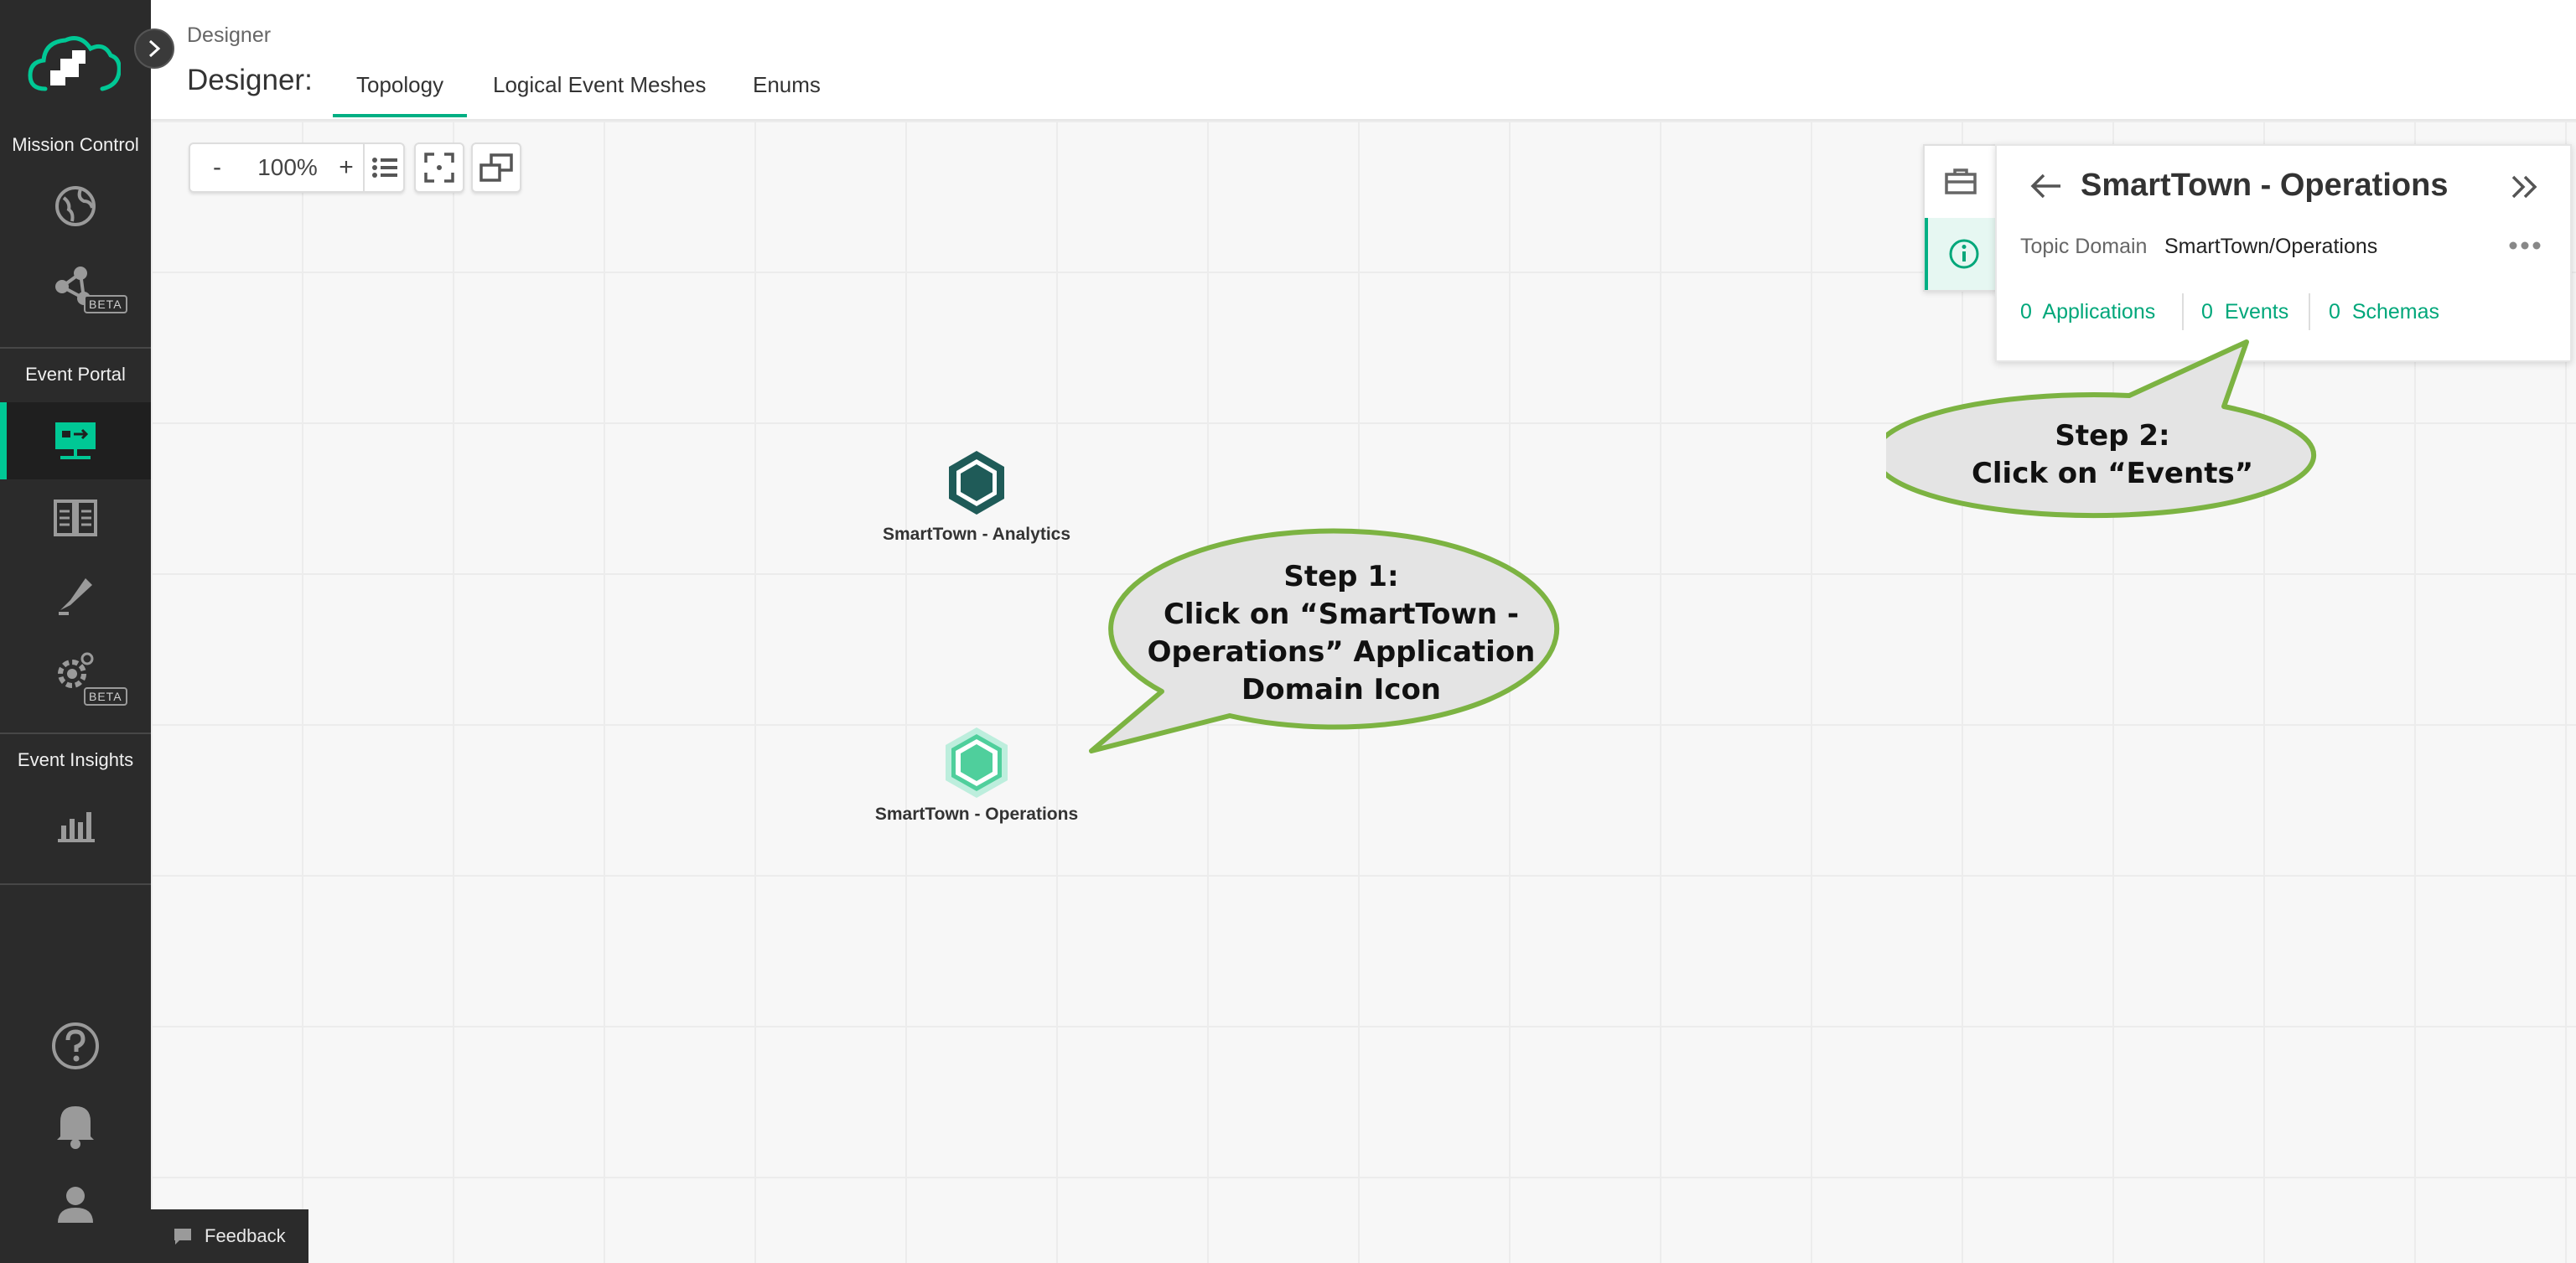 The height and width of the screenshot is (1263, 2576). Describe the element at coordinates (346, 167) in the screenshot. I see `zoom-in-button: +` at that location.